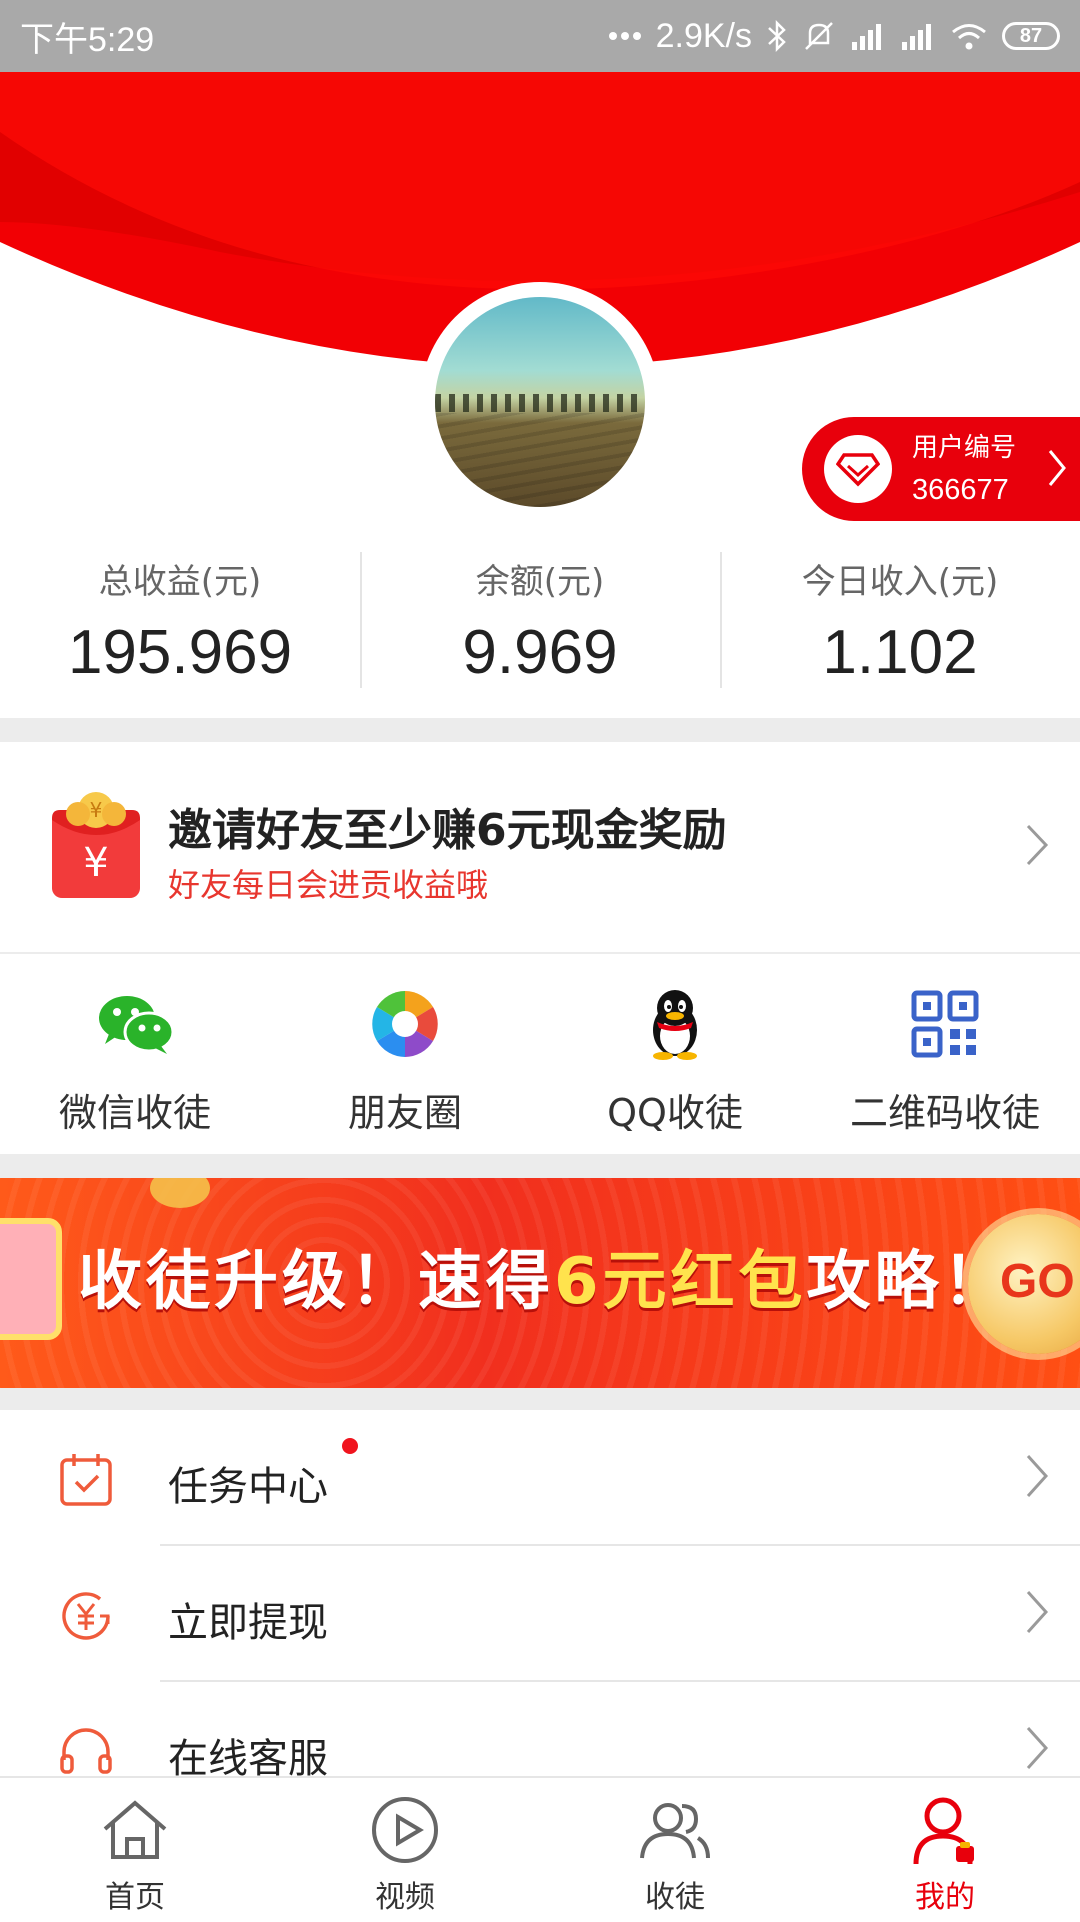  I want to click on share-wechat: 微信收徒, so click(135, 1054).